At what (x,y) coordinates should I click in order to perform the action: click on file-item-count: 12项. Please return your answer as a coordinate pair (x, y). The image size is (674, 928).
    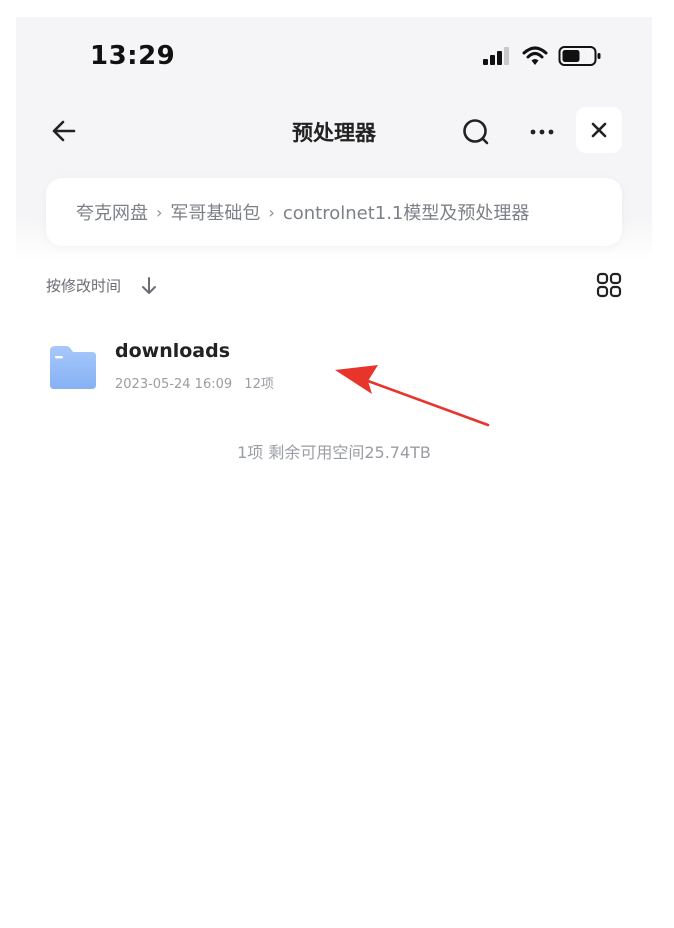
    Looking at the image, I should click on (259, 384).